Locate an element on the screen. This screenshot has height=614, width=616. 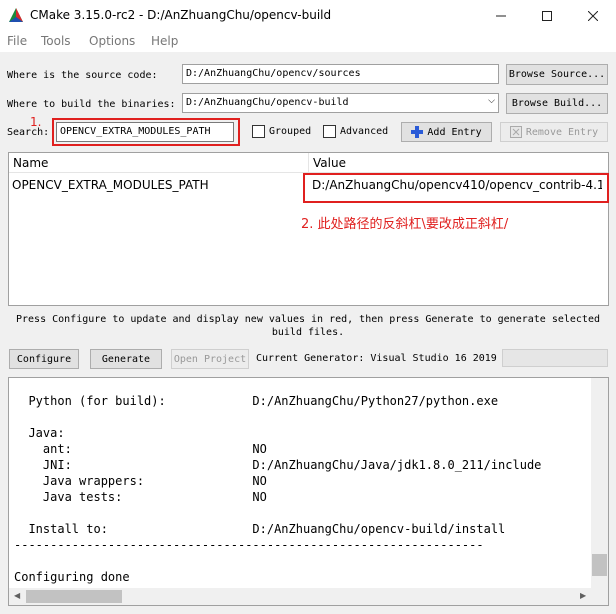
generate-button: Generate is located at coordinates (126, 359).